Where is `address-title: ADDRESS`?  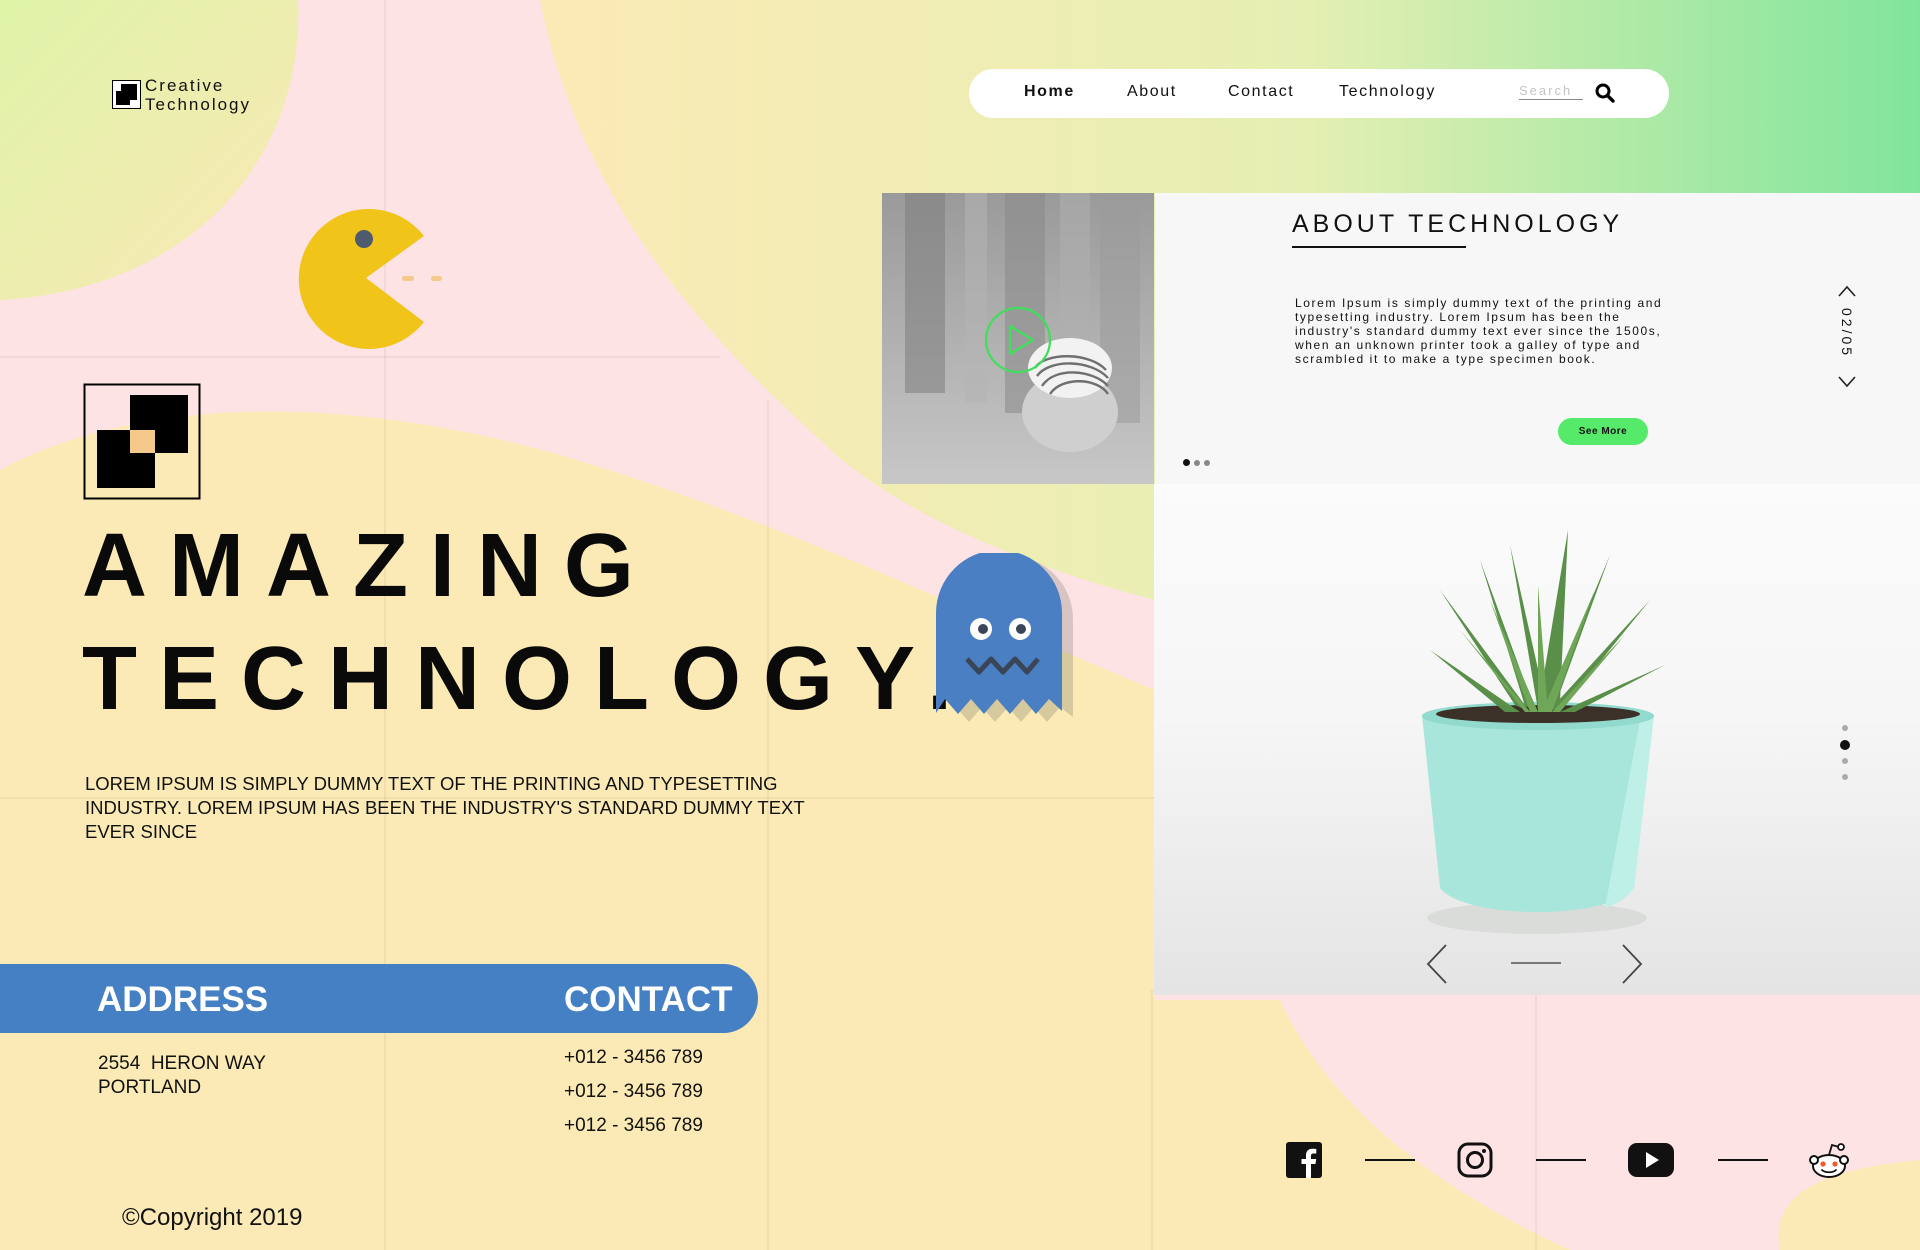 address-title: ADDRESS is located at coordinates (183, 999).